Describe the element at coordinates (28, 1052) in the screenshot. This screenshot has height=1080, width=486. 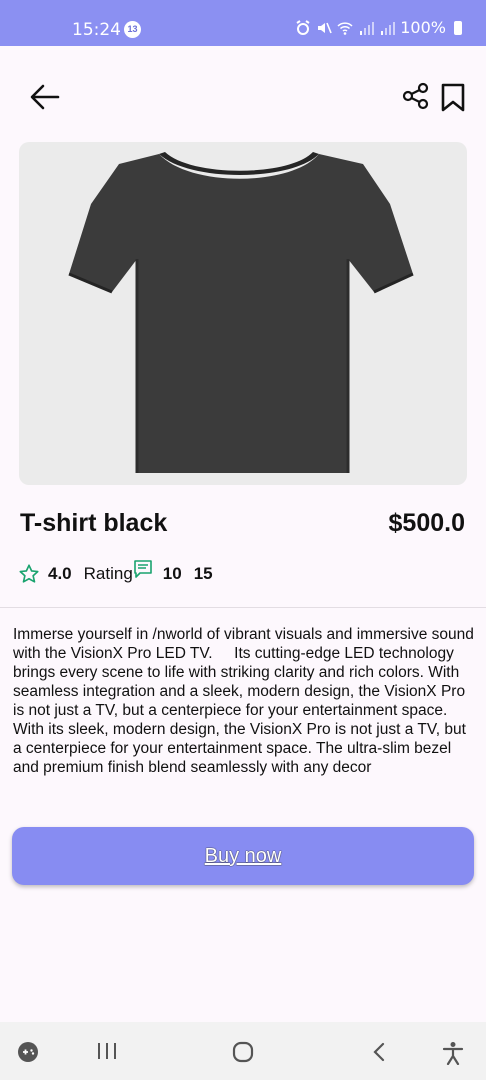
I see `game-launcher-icon` at that location.